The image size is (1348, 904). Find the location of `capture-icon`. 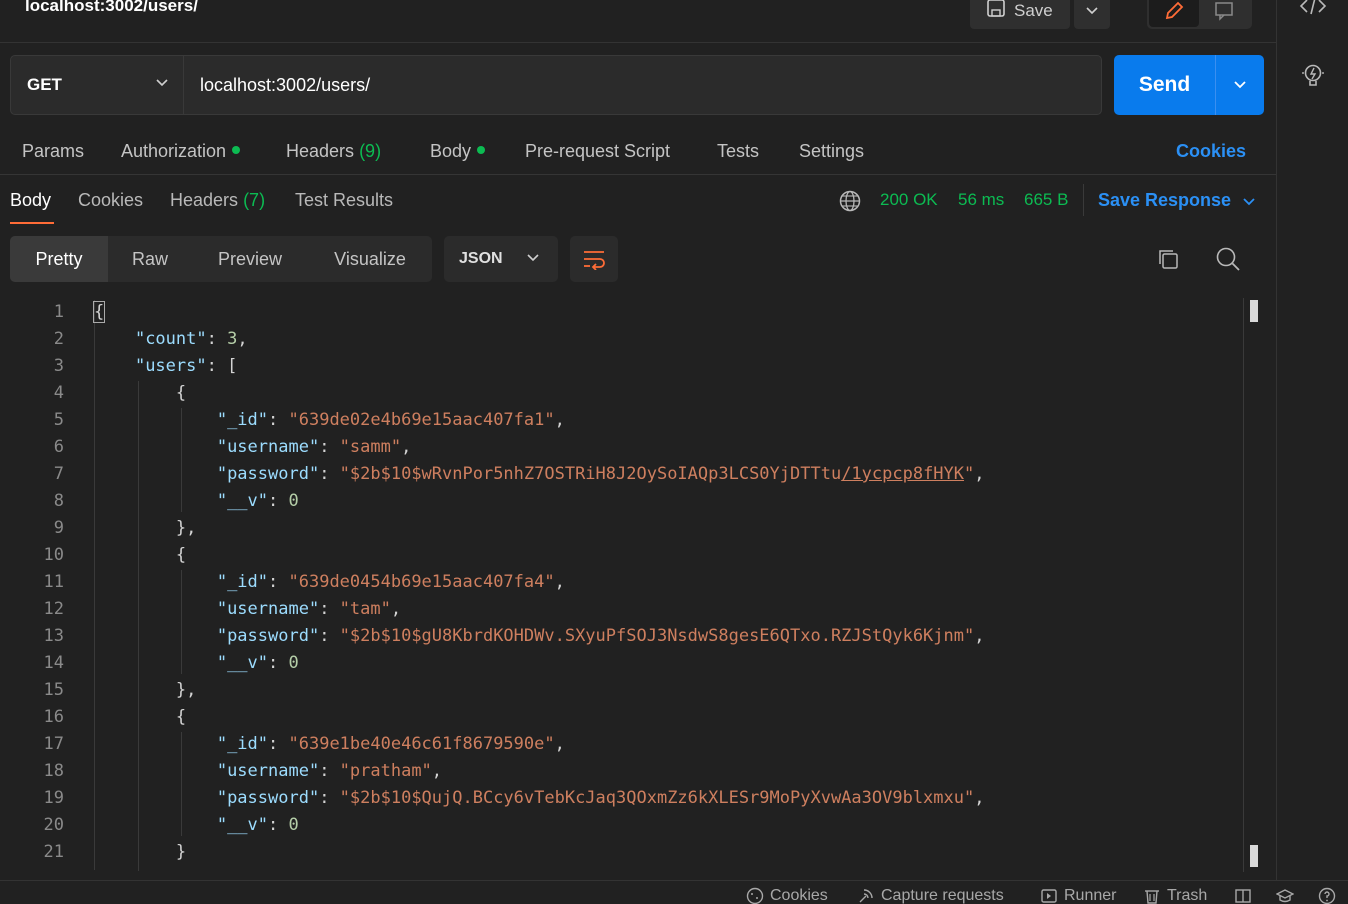

capture-icon is located at coordinates (866, 896).